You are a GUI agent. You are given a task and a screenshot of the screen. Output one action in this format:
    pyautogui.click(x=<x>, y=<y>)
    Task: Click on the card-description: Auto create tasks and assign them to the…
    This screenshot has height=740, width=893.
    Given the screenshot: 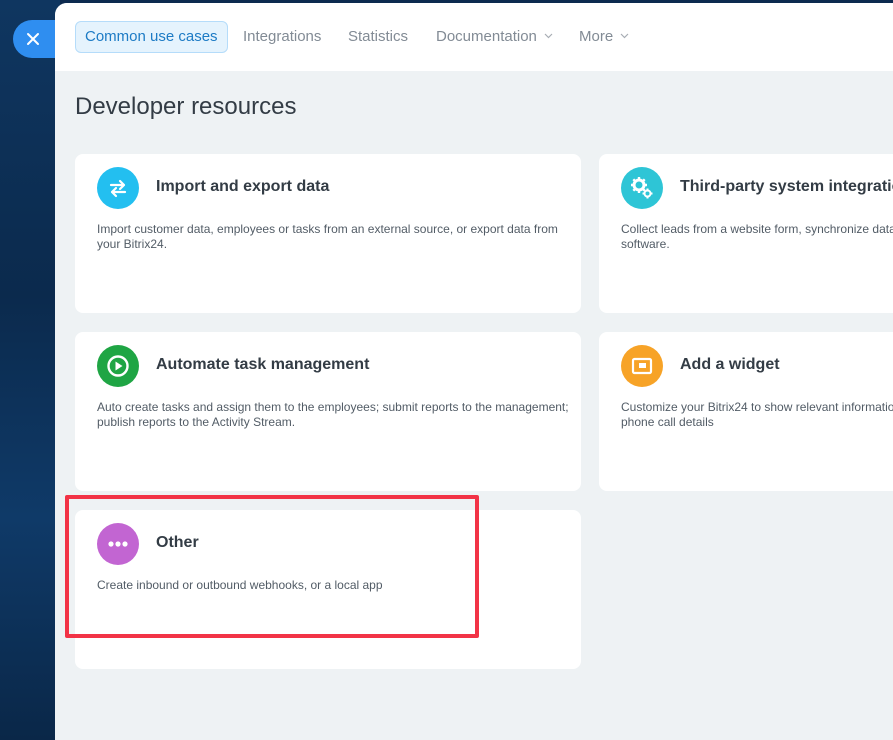 What is the action you would take?
    pyautogui.click(x=333, y=414)
    